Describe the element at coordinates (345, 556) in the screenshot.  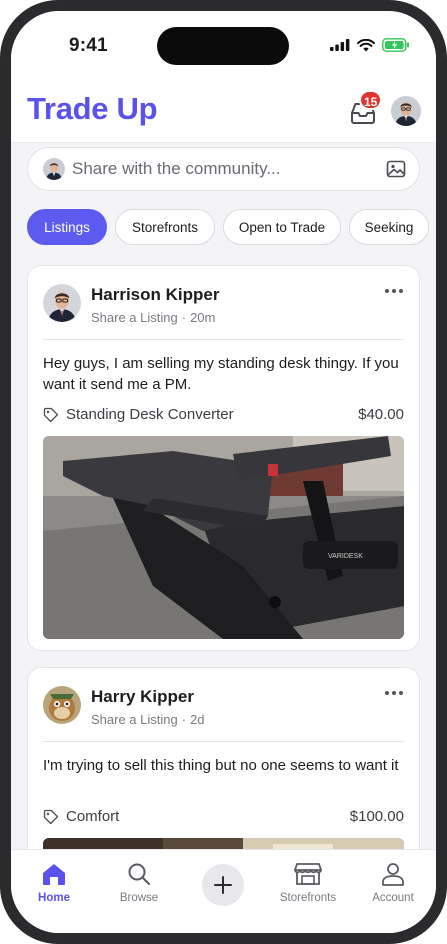
I see `svg-text: VARIDESK` at that location.